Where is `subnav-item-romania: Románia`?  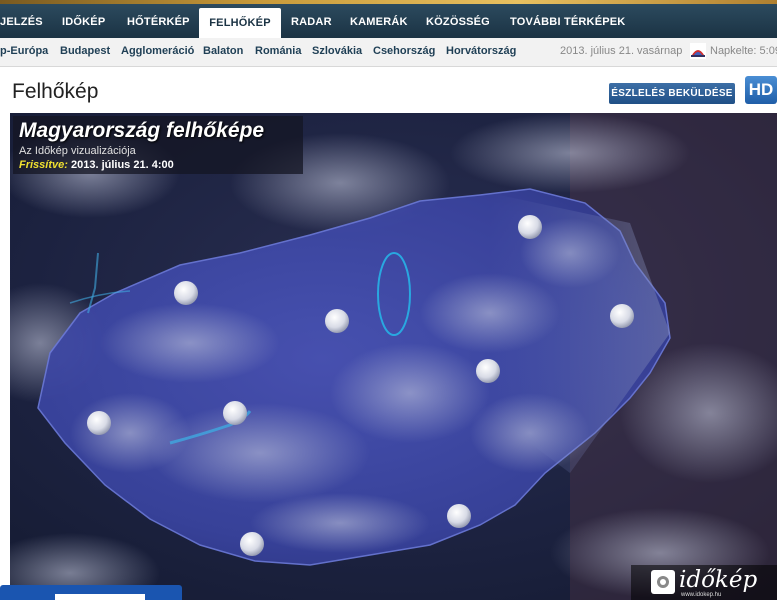 subnav-item-romania: Románia is located at coordinates (278, 51).